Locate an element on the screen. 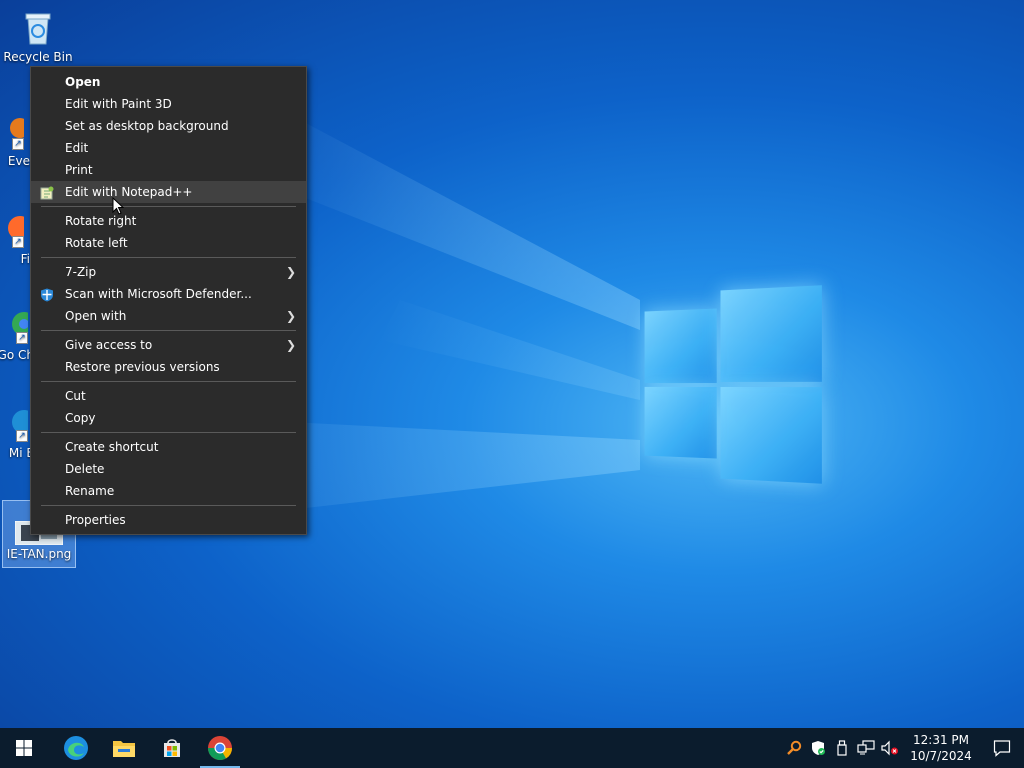  desktop-icon-chrome: ↗ Go Ch is located at coordinates (18, 334).